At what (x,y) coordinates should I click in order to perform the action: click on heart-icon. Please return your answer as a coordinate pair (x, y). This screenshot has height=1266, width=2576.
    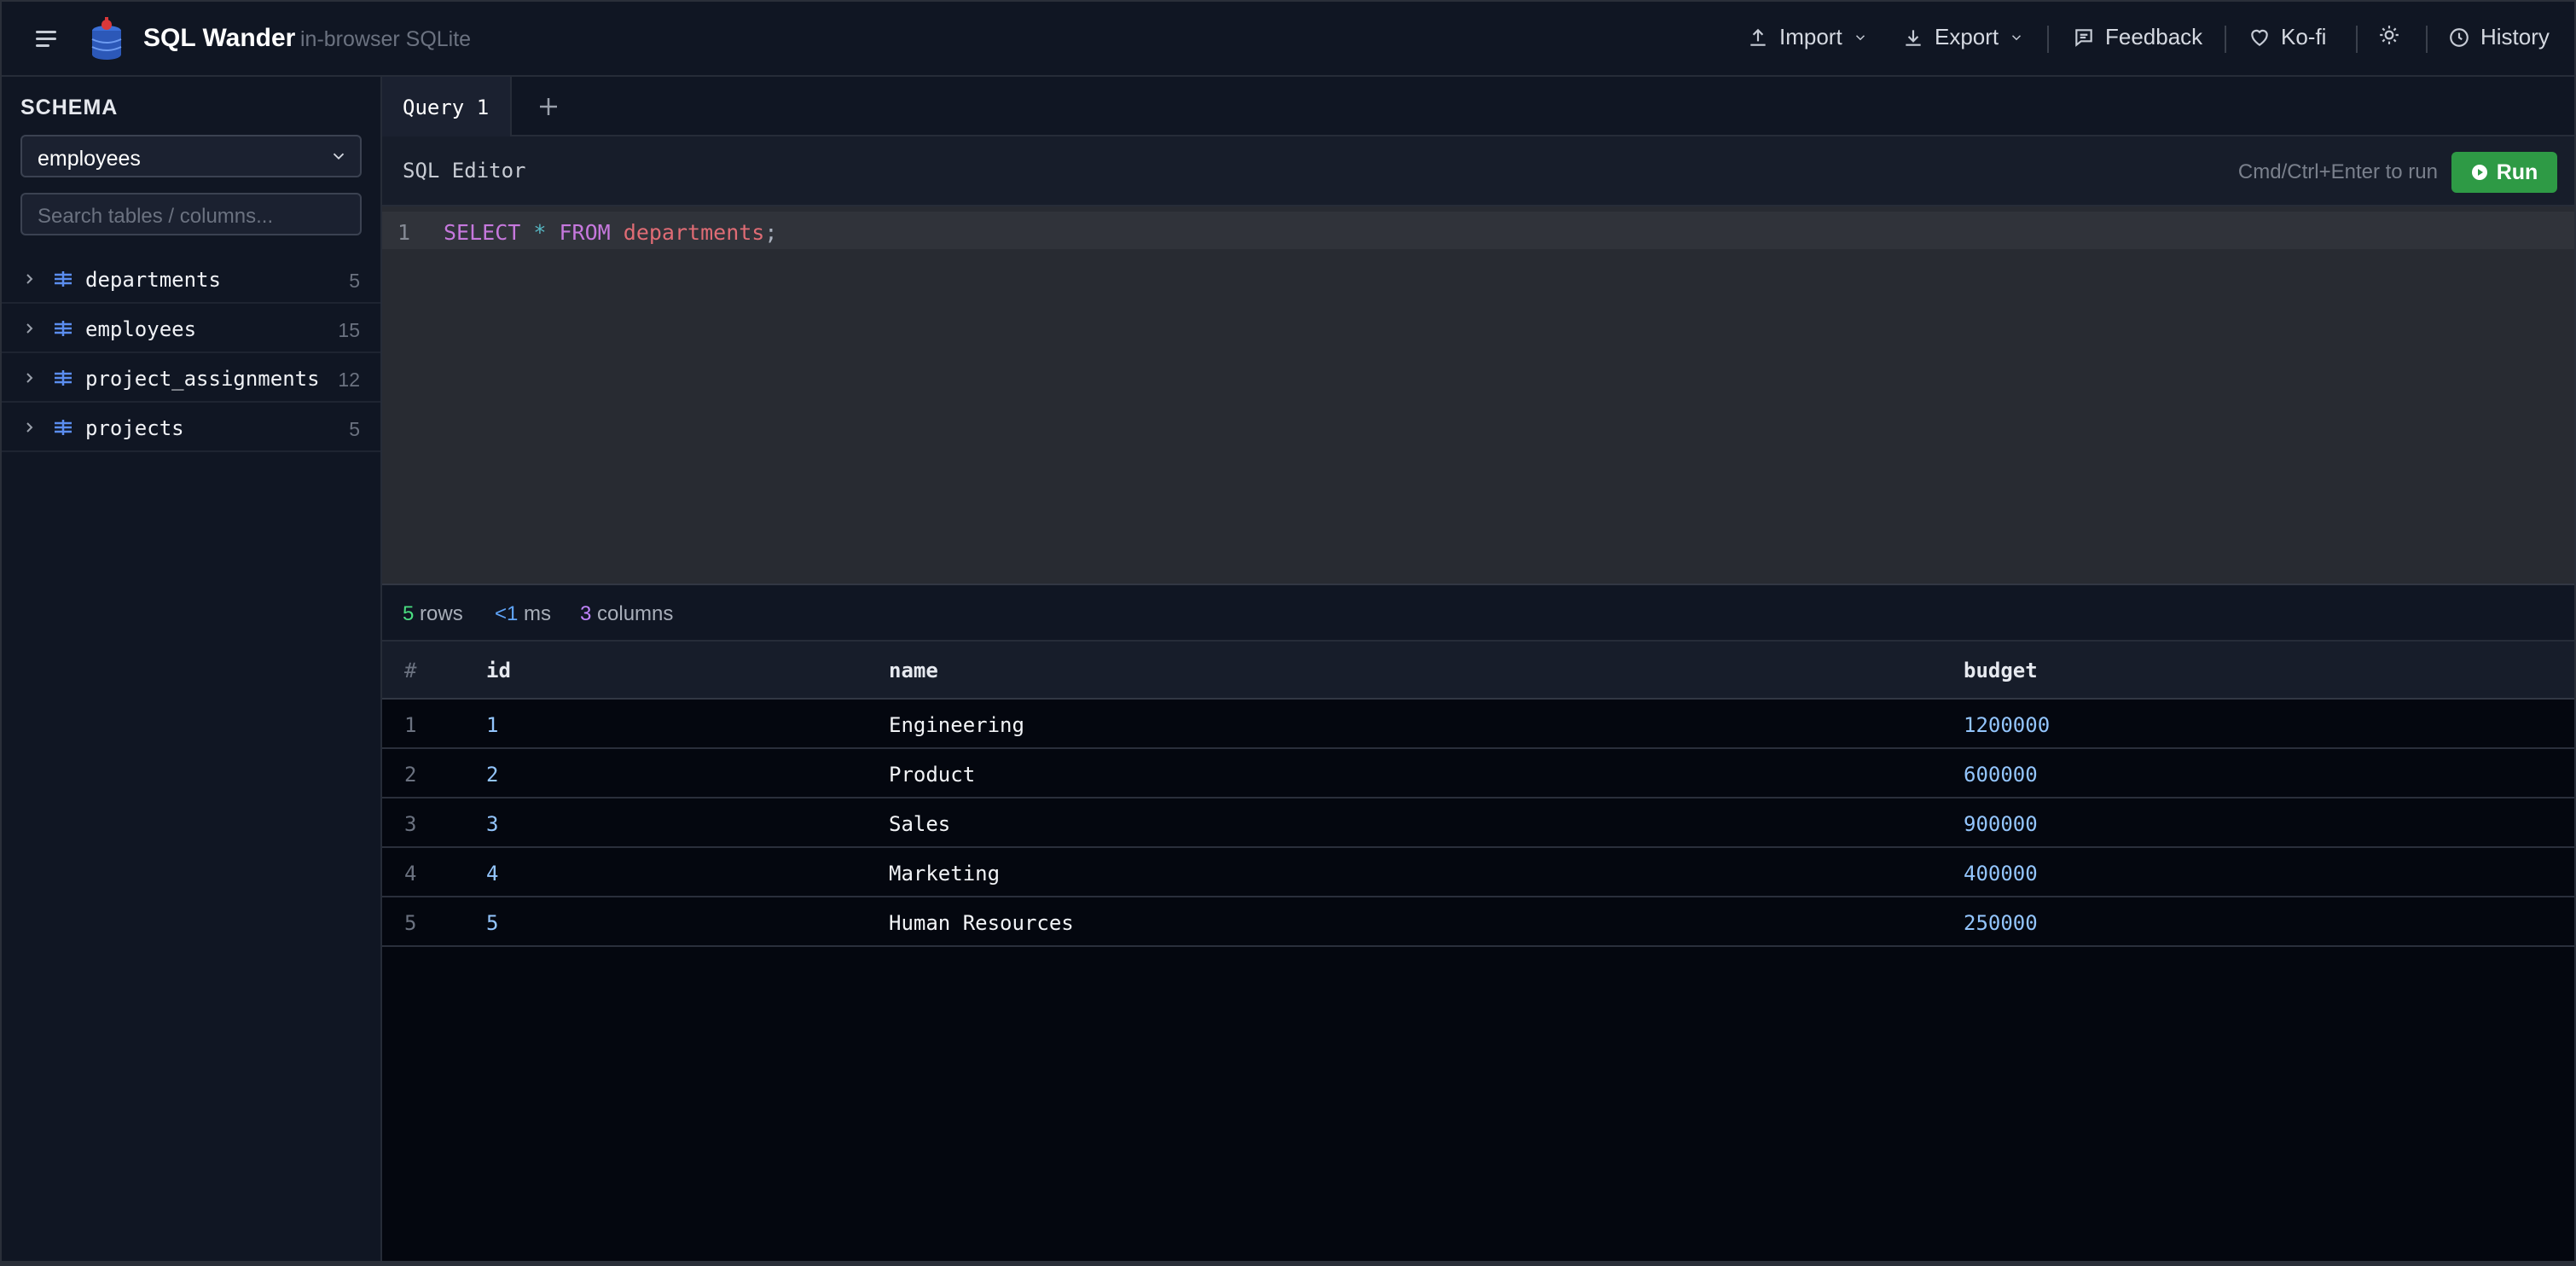
    Looking at the image, I should click on (2259, 37).